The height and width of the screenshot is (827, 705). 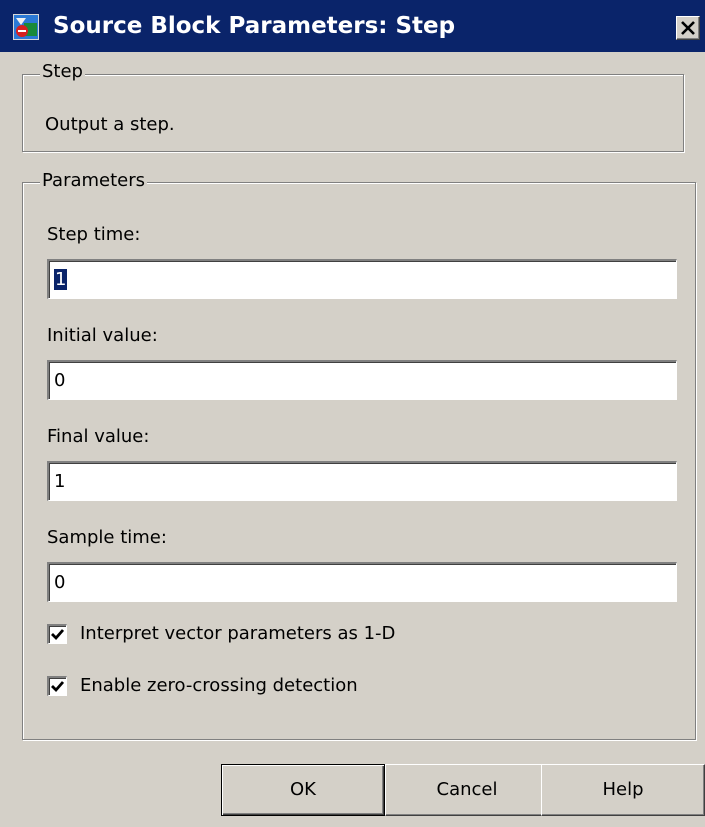 I want to click on block-description-group, so click(x=353, y=113).